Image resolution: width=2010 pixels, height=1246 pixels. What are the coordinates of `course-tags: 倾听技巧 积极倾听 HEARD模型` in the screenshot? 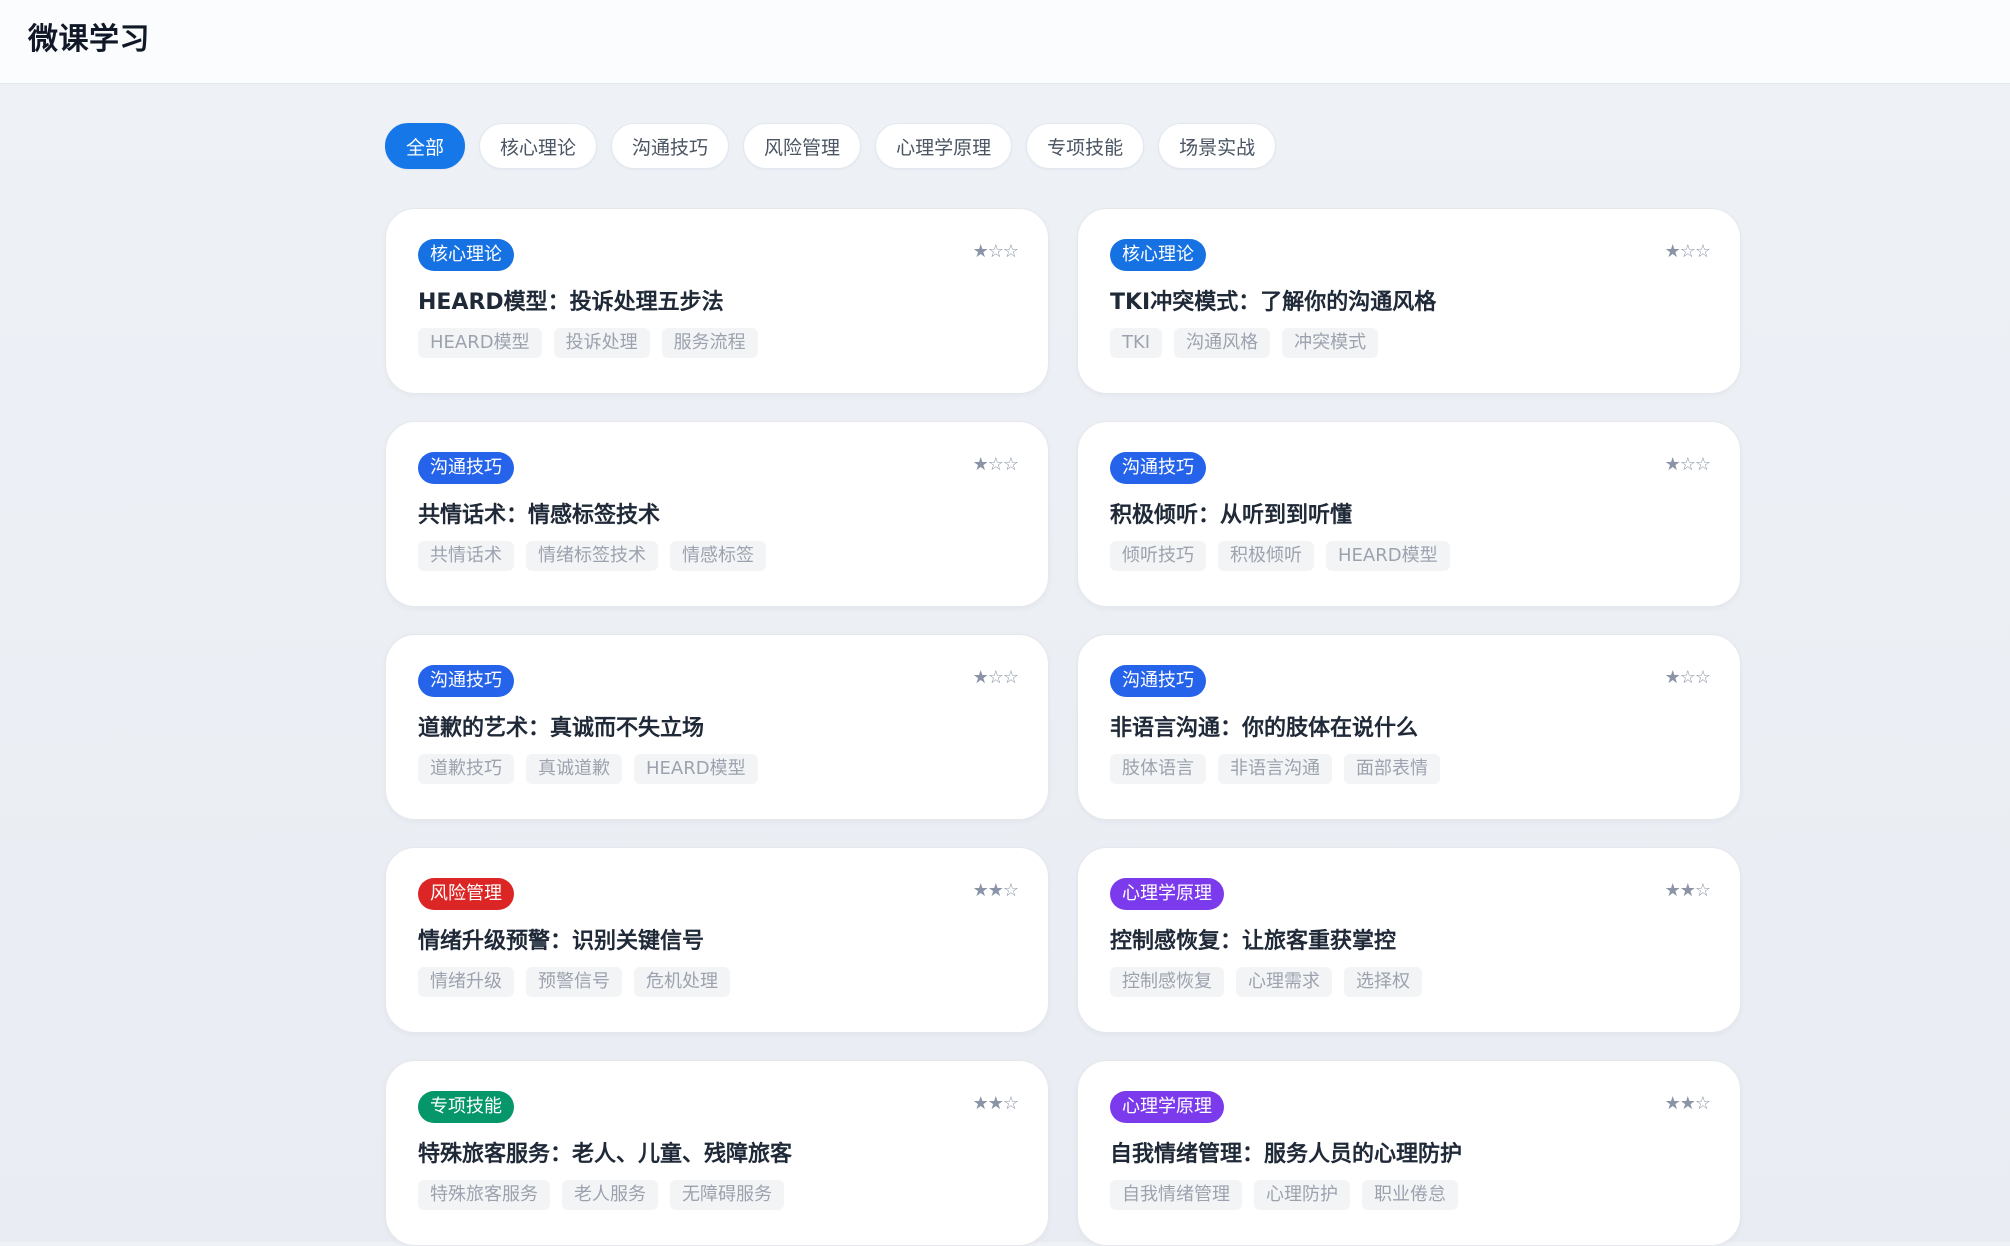 It's located at (1409, 556).